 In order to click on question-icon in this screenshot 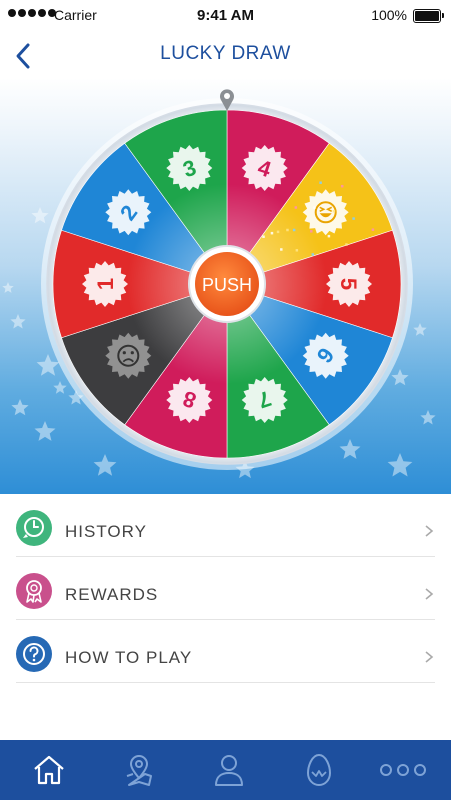, I will do `click(34, 654)`.